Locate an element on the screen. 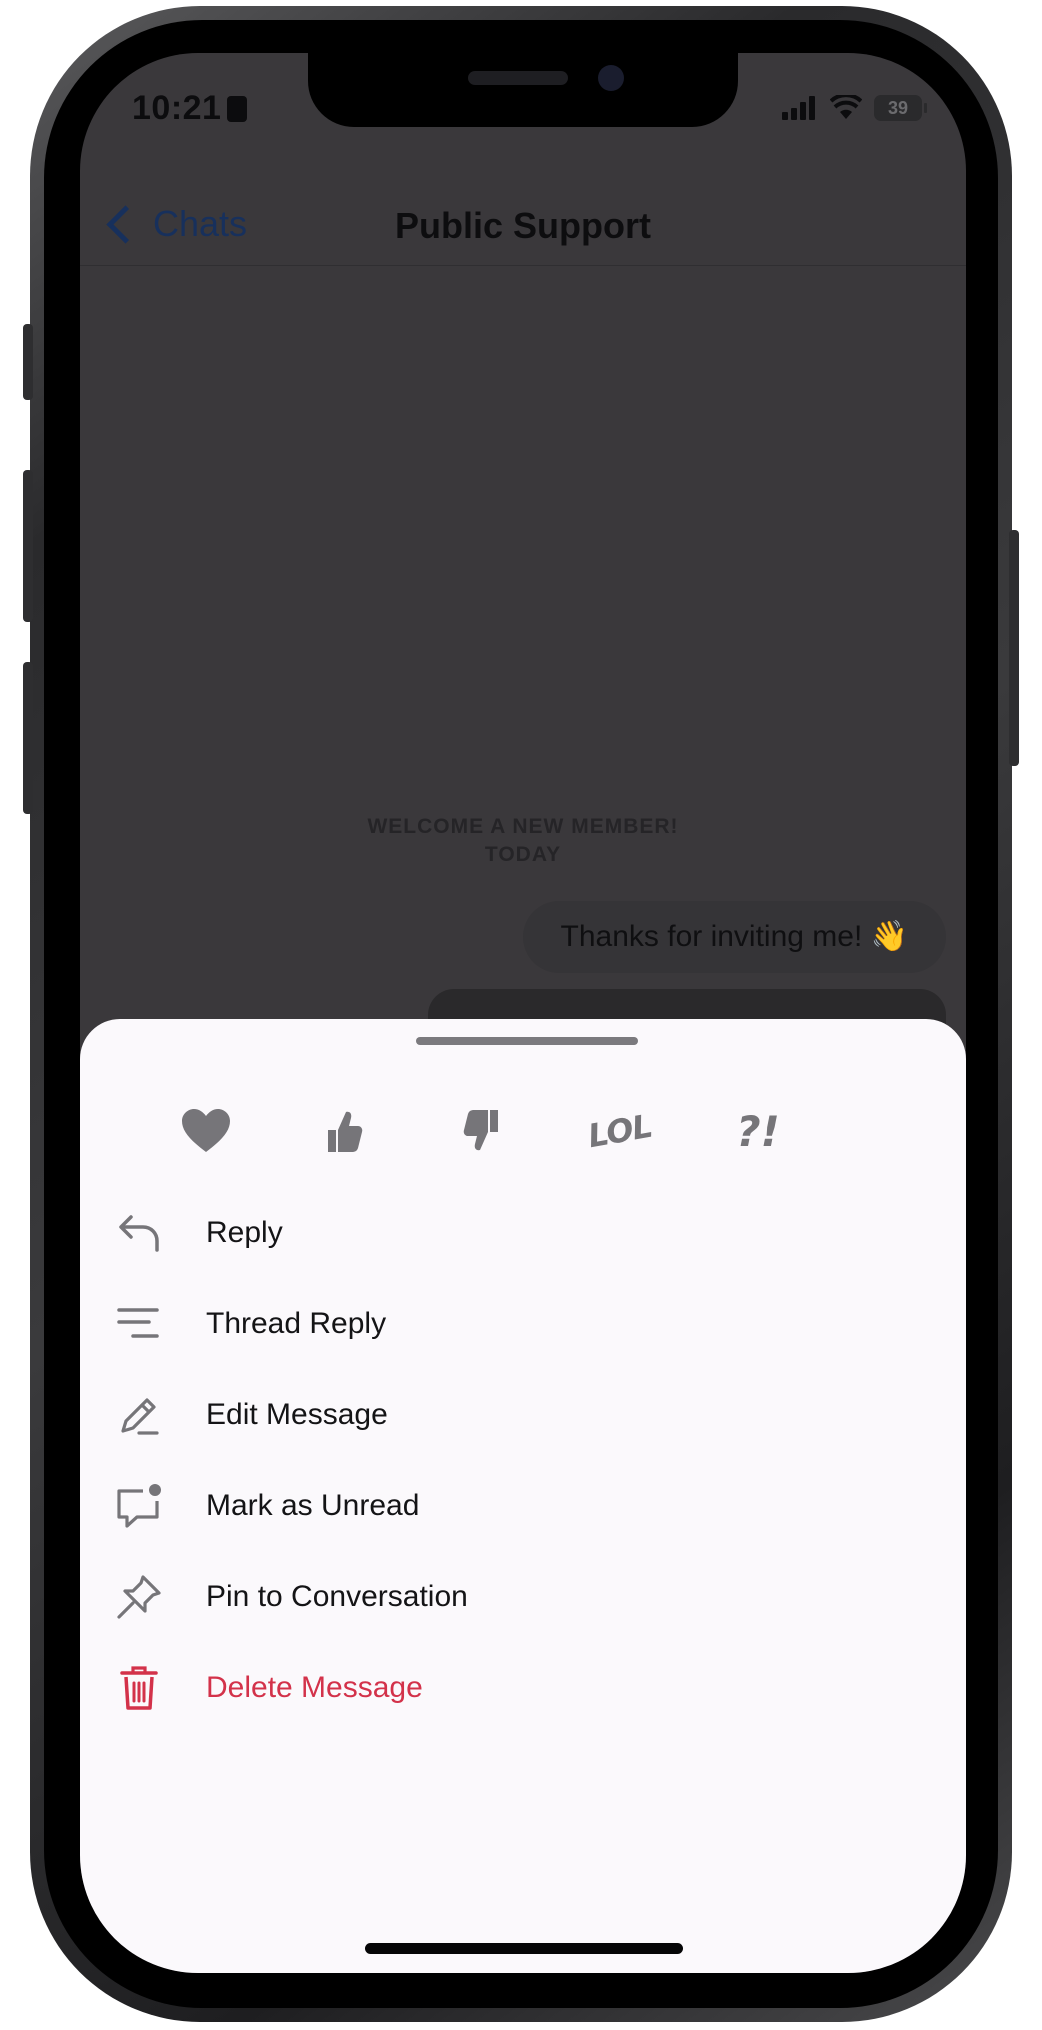  status-indicators: 39 is located at coordinates (854, 108).